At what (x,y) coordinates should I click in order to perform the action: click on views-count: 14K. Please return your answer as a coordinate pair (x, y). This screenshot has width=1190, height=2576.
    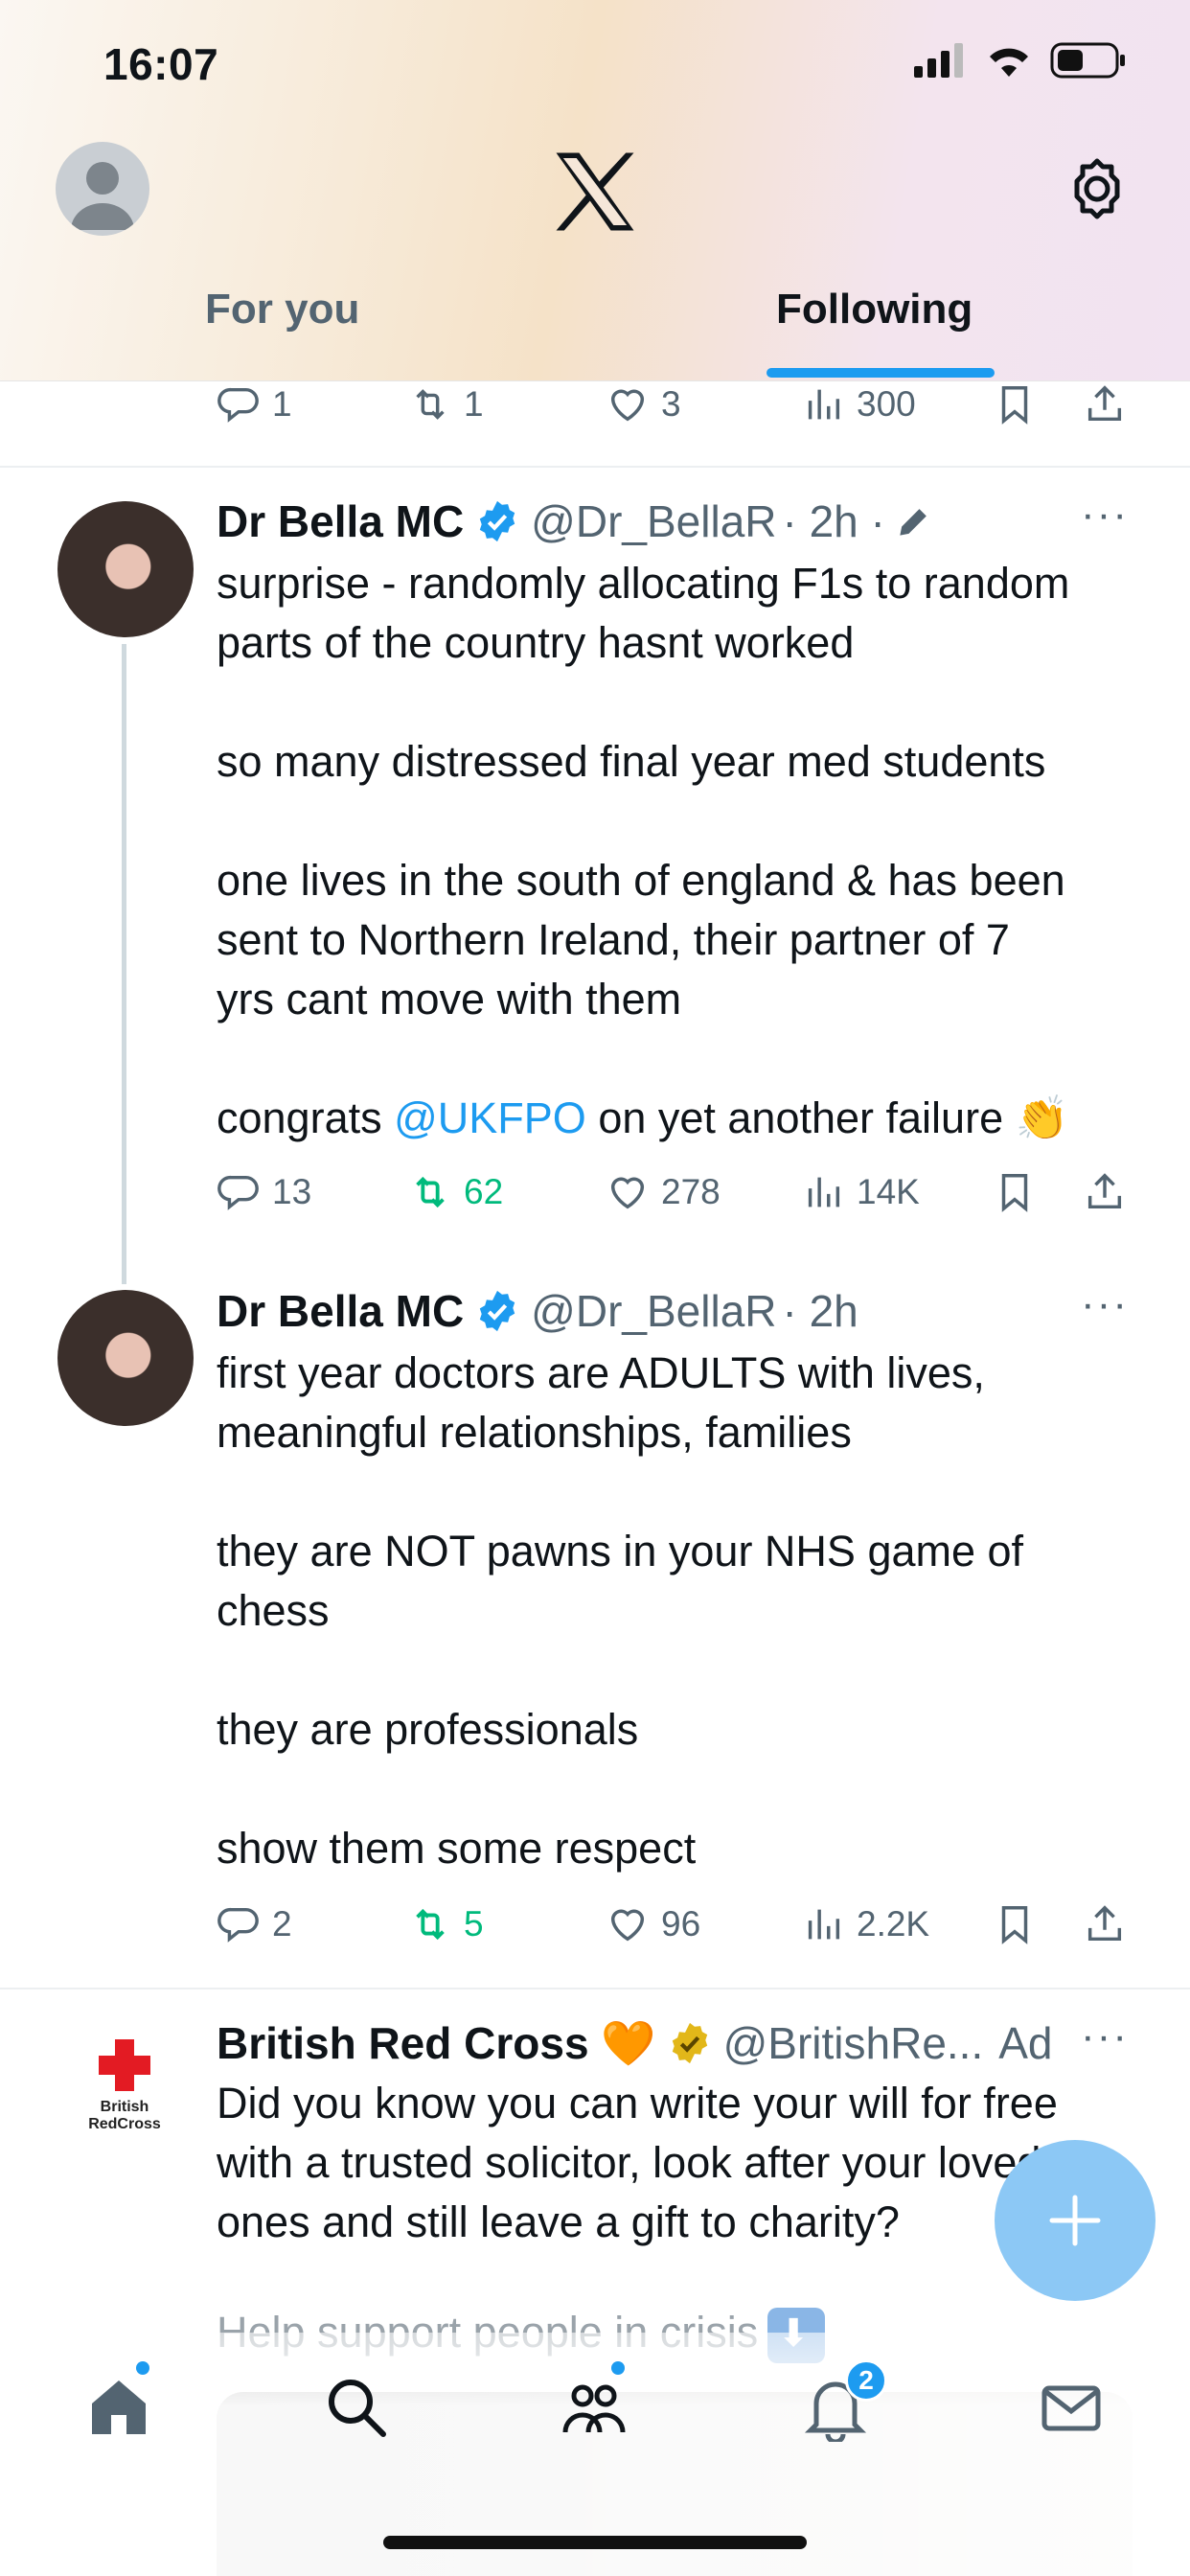
    Looking at the image, I should click on (889, 1191).